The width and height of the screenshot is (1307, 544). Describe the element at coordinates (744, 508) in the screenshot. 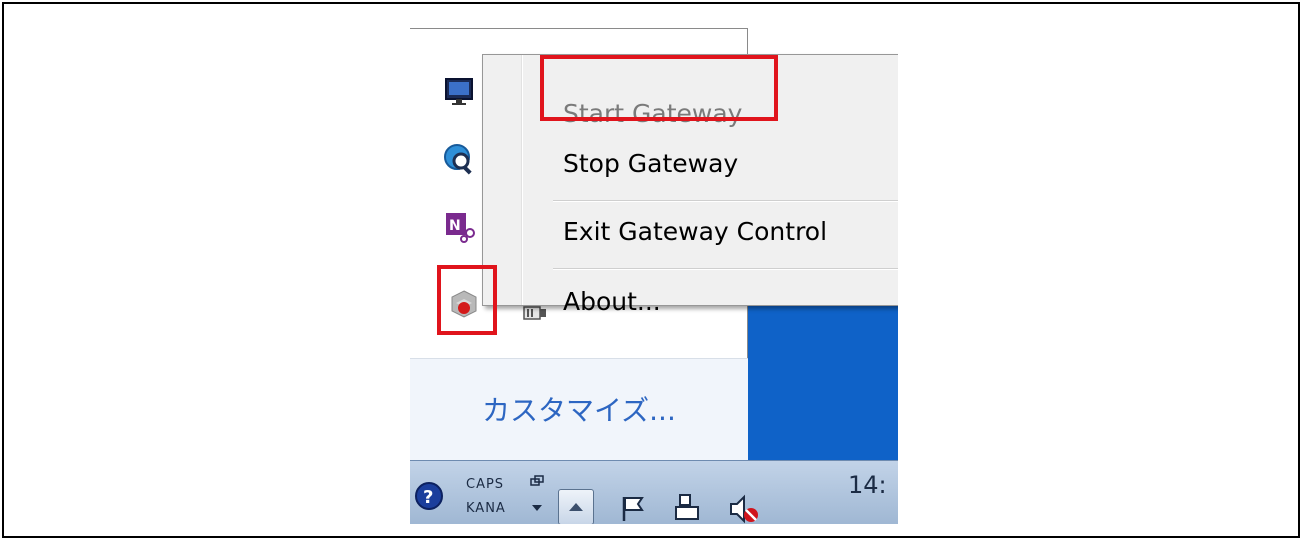

I see `volume-muted-icon` at that location.